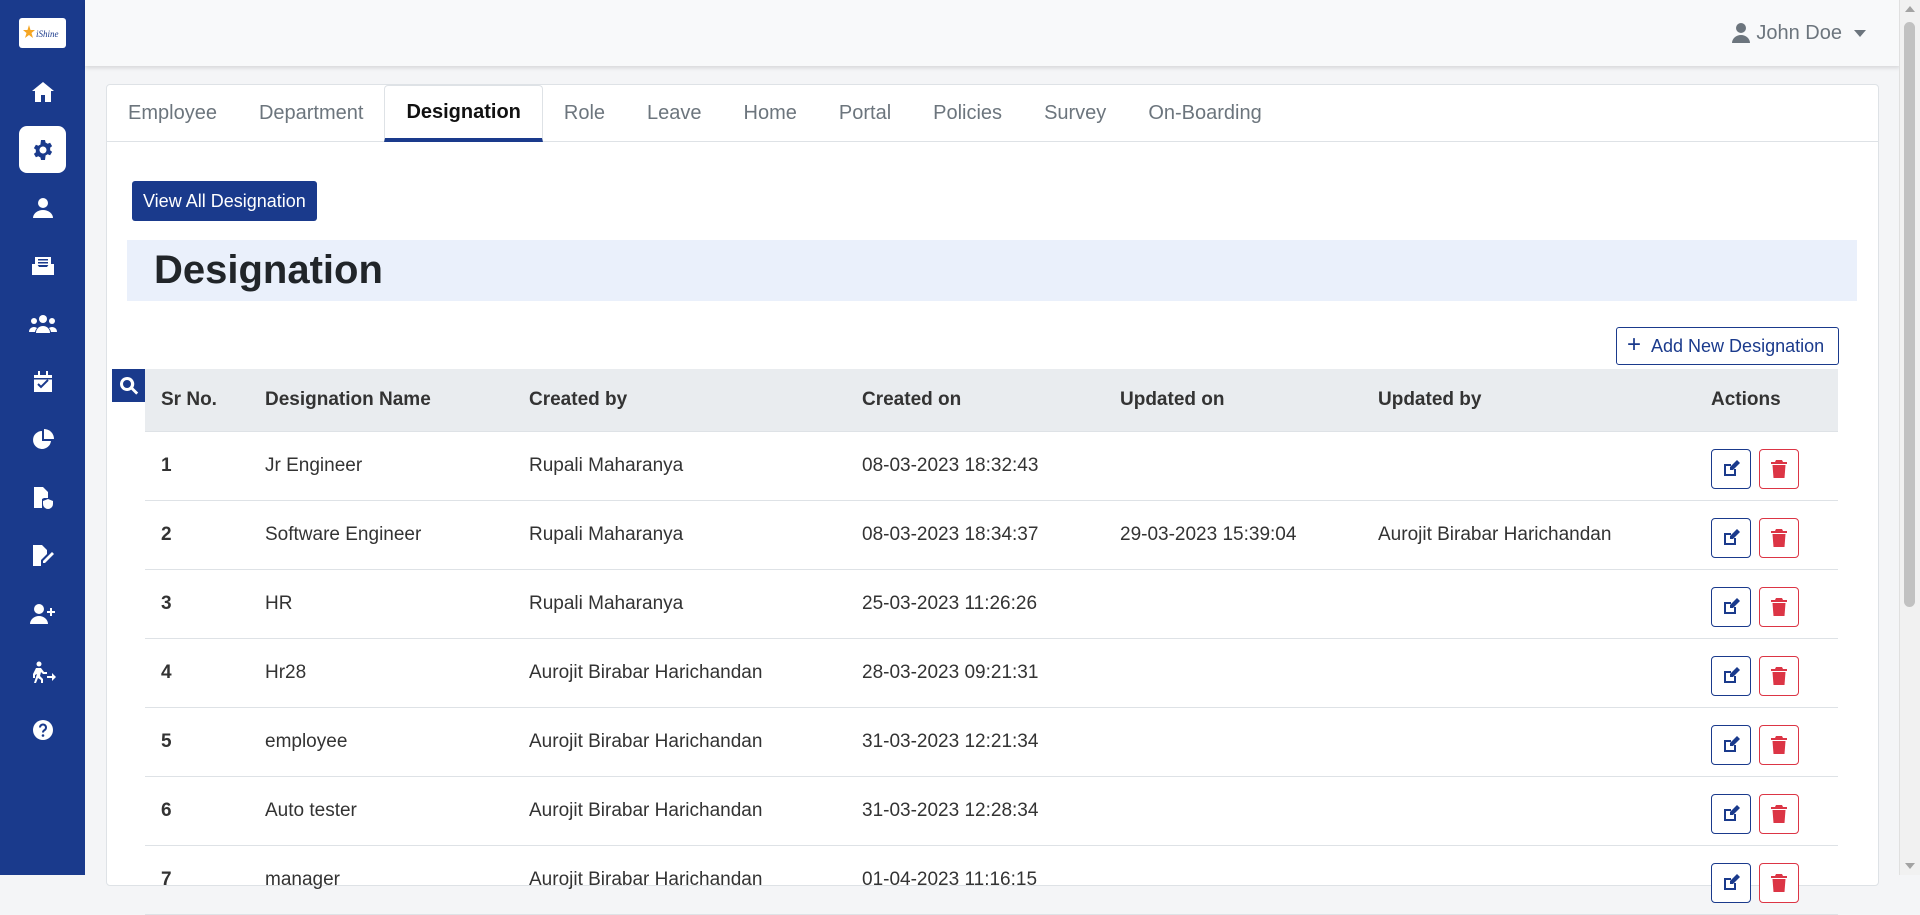  What do you see at coordinates (674, 113) in the screenshot?
I see `tab-leave: Leave` at bounding box center [674, 113].